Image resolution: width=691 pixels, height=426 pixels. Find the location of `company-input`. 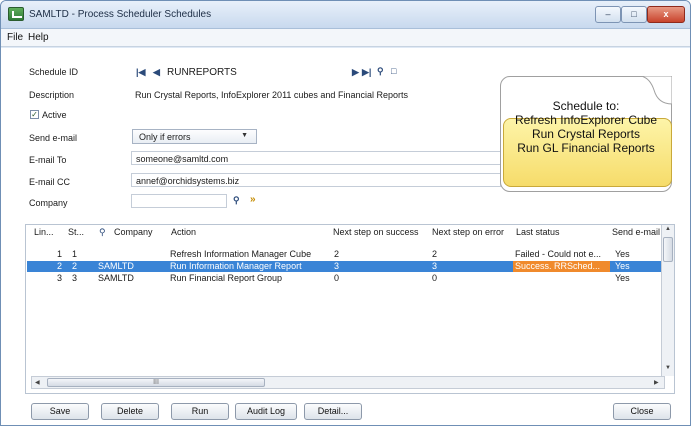

company-input is located at coordinates (179, 201).